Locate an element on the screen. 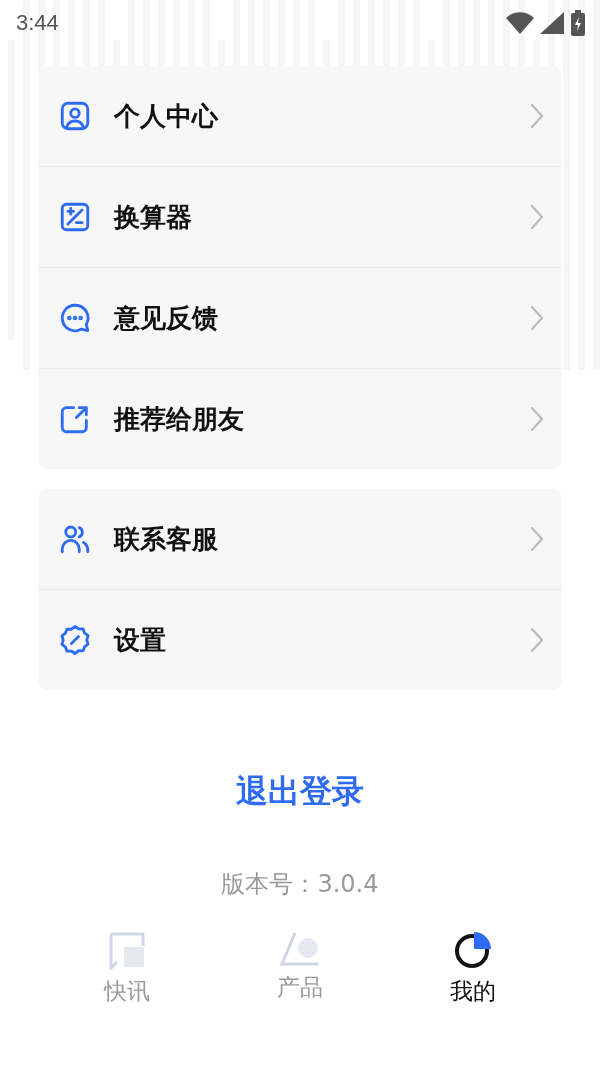 This screenshot has width=600, height=1066. menu-item: 推荐给朋友 is located at coordinates (311, 419).